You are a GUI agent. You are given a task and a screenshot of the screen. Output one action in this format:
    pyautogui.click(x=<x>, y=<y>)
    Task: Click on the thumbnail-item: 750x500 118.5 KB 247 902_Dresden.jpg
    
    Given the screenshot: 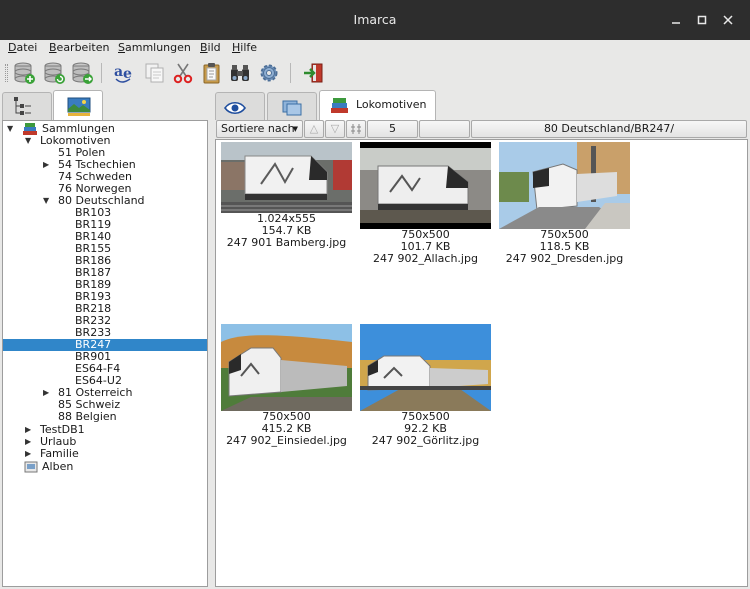 What is the action you would take?
    pyautogui.click(x=564, y=203)
    